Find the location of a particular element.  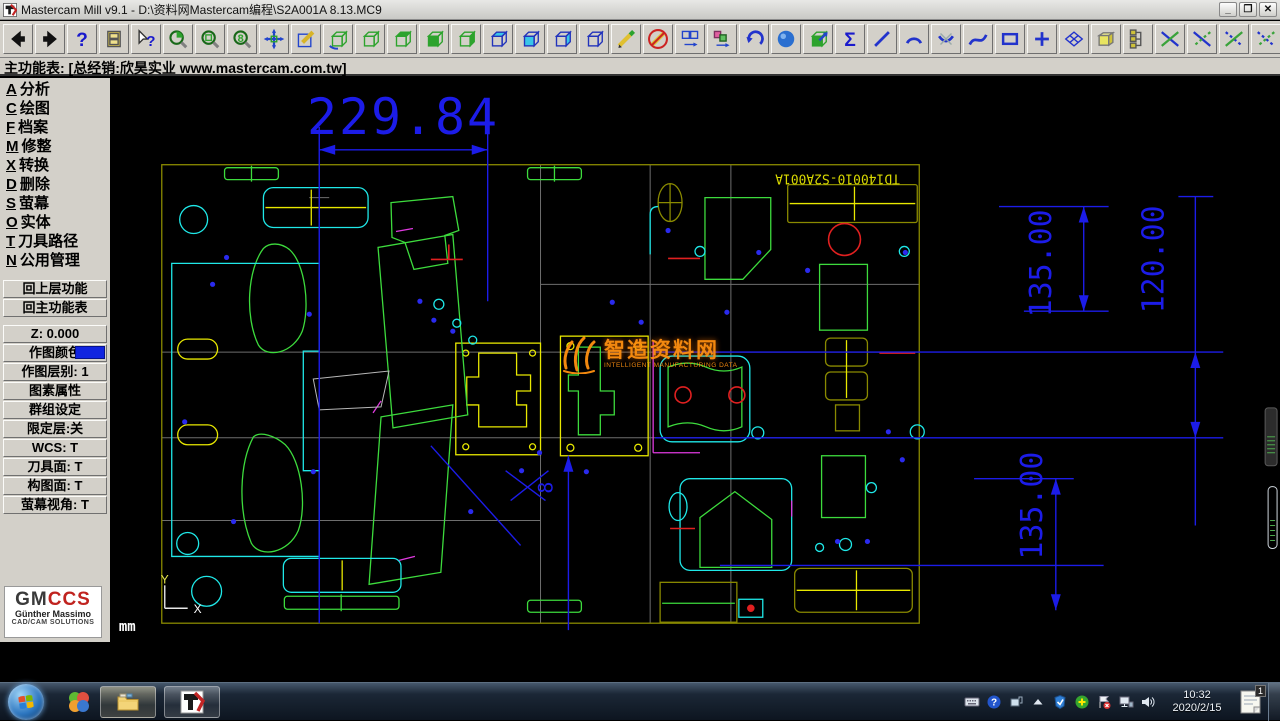

svg-text: 8 is located at coordinates (241, 39).